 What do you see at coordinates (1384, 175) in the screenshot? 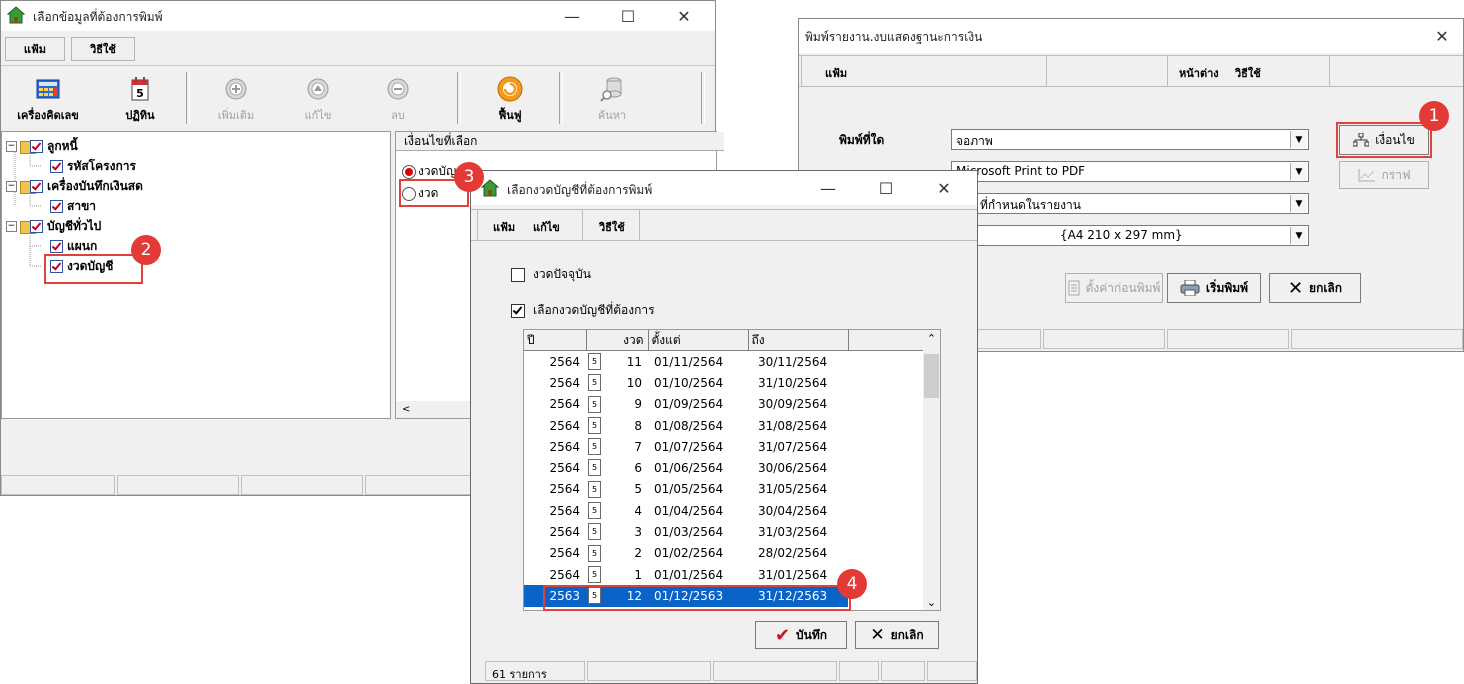
I see `graph-button: กราฟ` at bounding box center [1384, 175].